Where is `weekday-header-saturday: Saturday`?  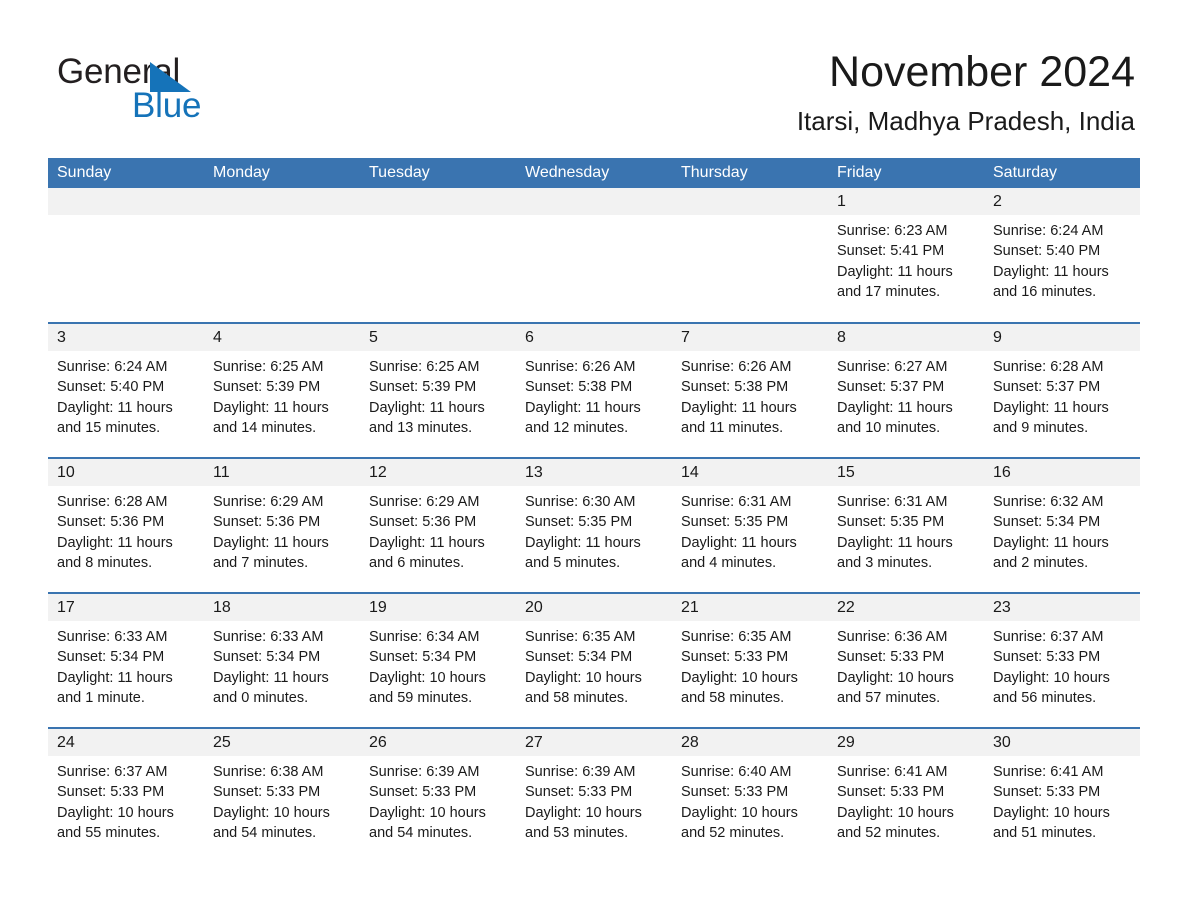
weekday-header-saturday: Saturday is located at coordinates (1062, 173).